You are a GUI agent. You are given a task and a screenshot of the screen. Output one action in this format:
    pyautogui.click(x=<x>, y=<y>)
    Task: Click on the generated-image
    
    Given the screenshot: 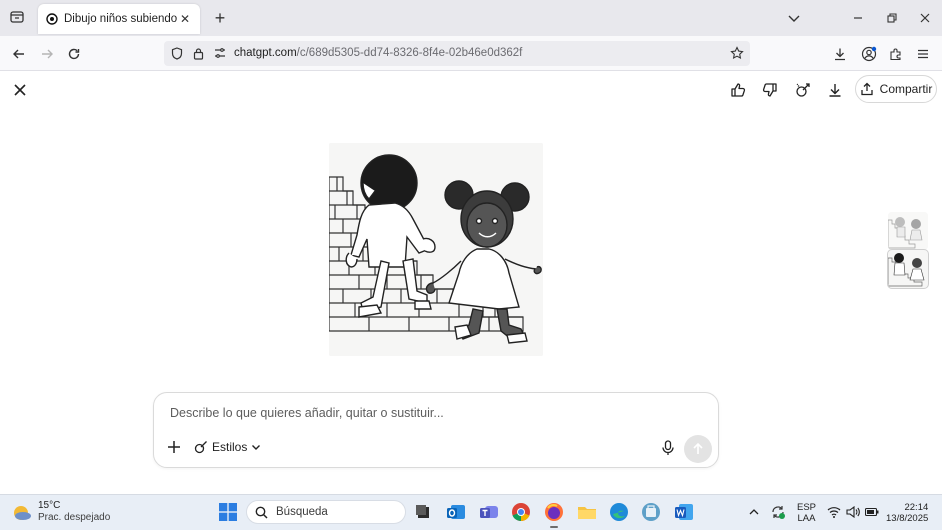 What is the action you would take?
    pyautogui.click(x=436, y=249)
    